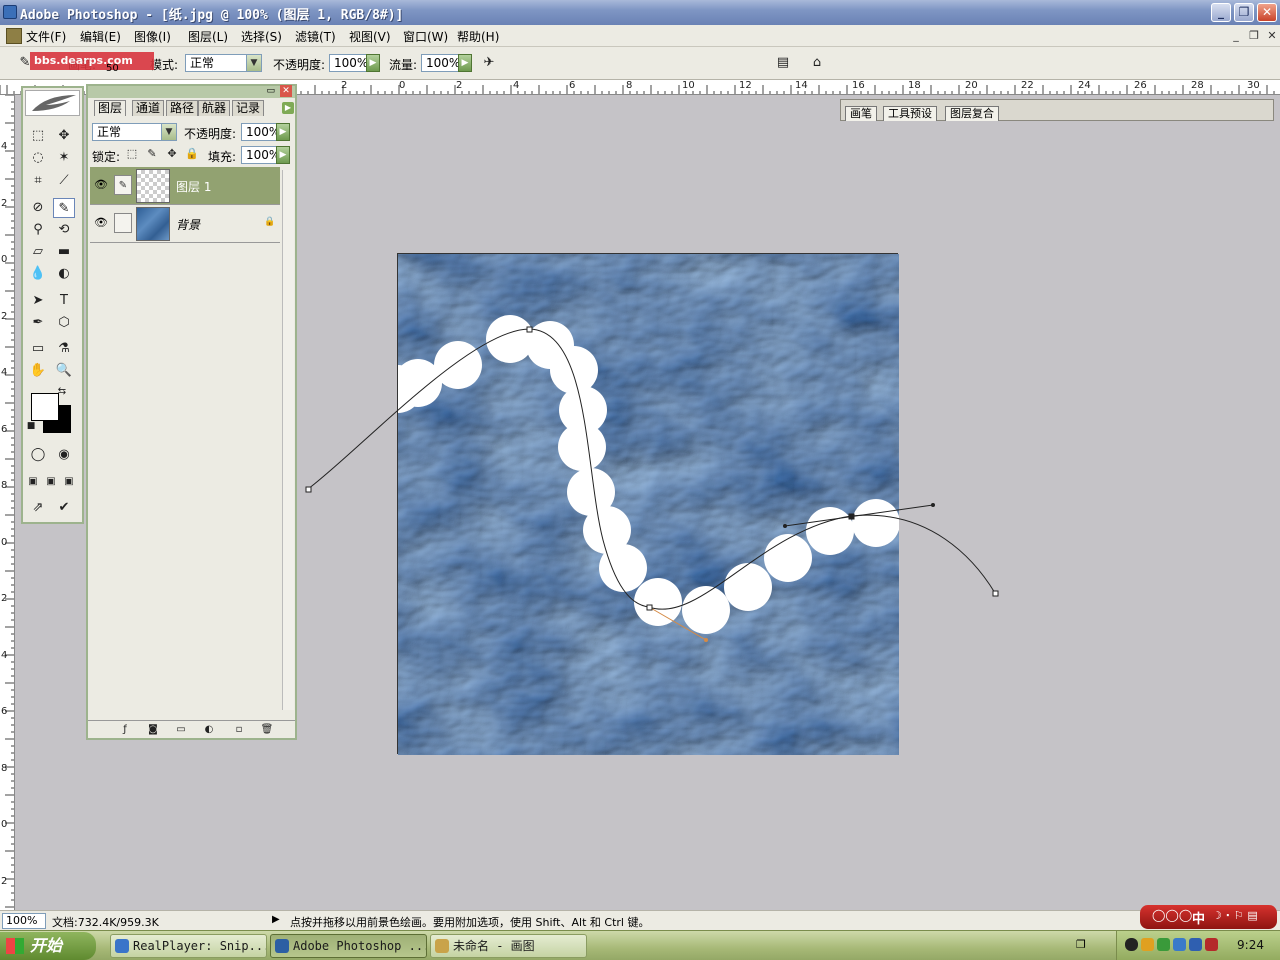 The height and width of the screenshot is (960, 1280). What do you see at coordinates (276, 919) in the screenshot?
I see `status-menu-arrow-icon: ▶` at bounding box center [276, 919].